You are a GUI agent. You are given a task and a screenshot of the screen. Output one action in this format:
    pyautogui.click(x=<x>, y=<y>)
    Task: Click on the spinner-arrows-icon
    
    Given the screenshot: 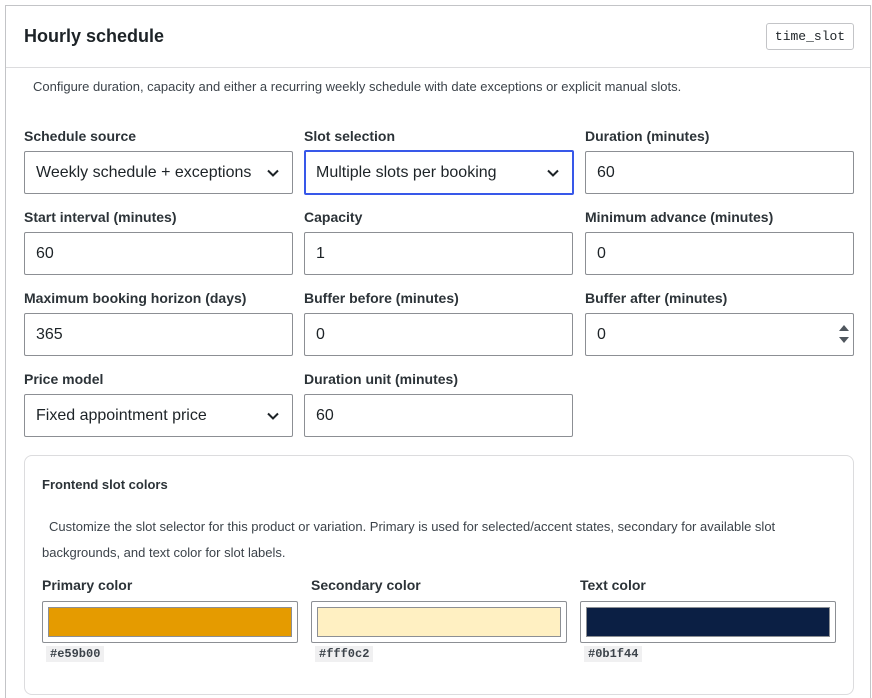 What is the action you would take?
    pyautogui.click(x=844, y=334)
    